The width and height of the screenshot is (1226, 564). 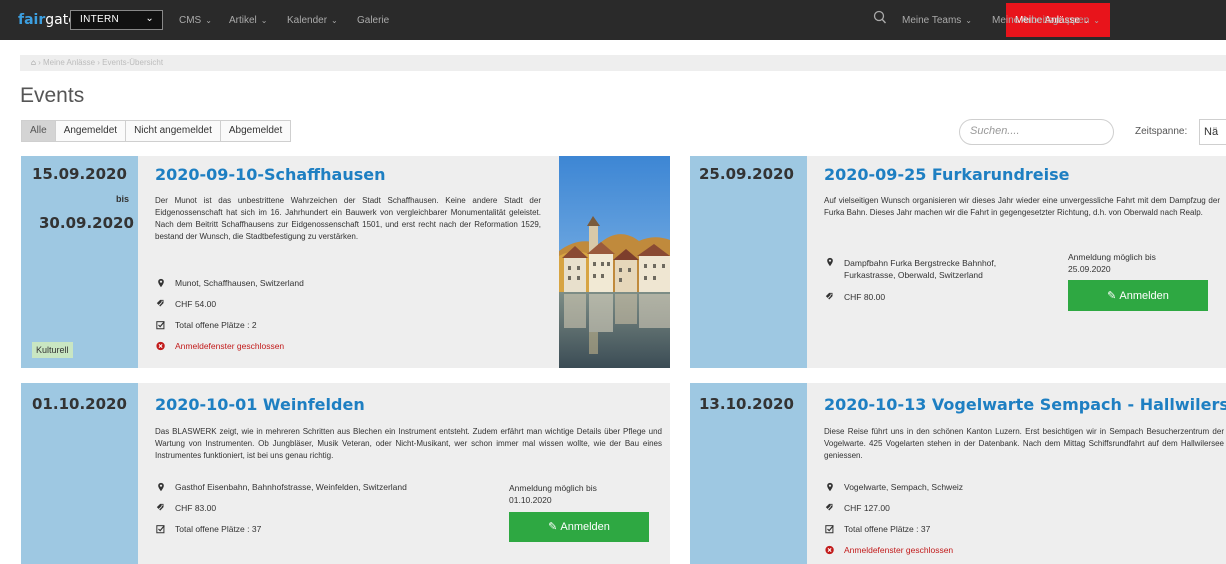 I want to click on nav-item-artikel: Artikel ⌄, so click(x=248, y=20).